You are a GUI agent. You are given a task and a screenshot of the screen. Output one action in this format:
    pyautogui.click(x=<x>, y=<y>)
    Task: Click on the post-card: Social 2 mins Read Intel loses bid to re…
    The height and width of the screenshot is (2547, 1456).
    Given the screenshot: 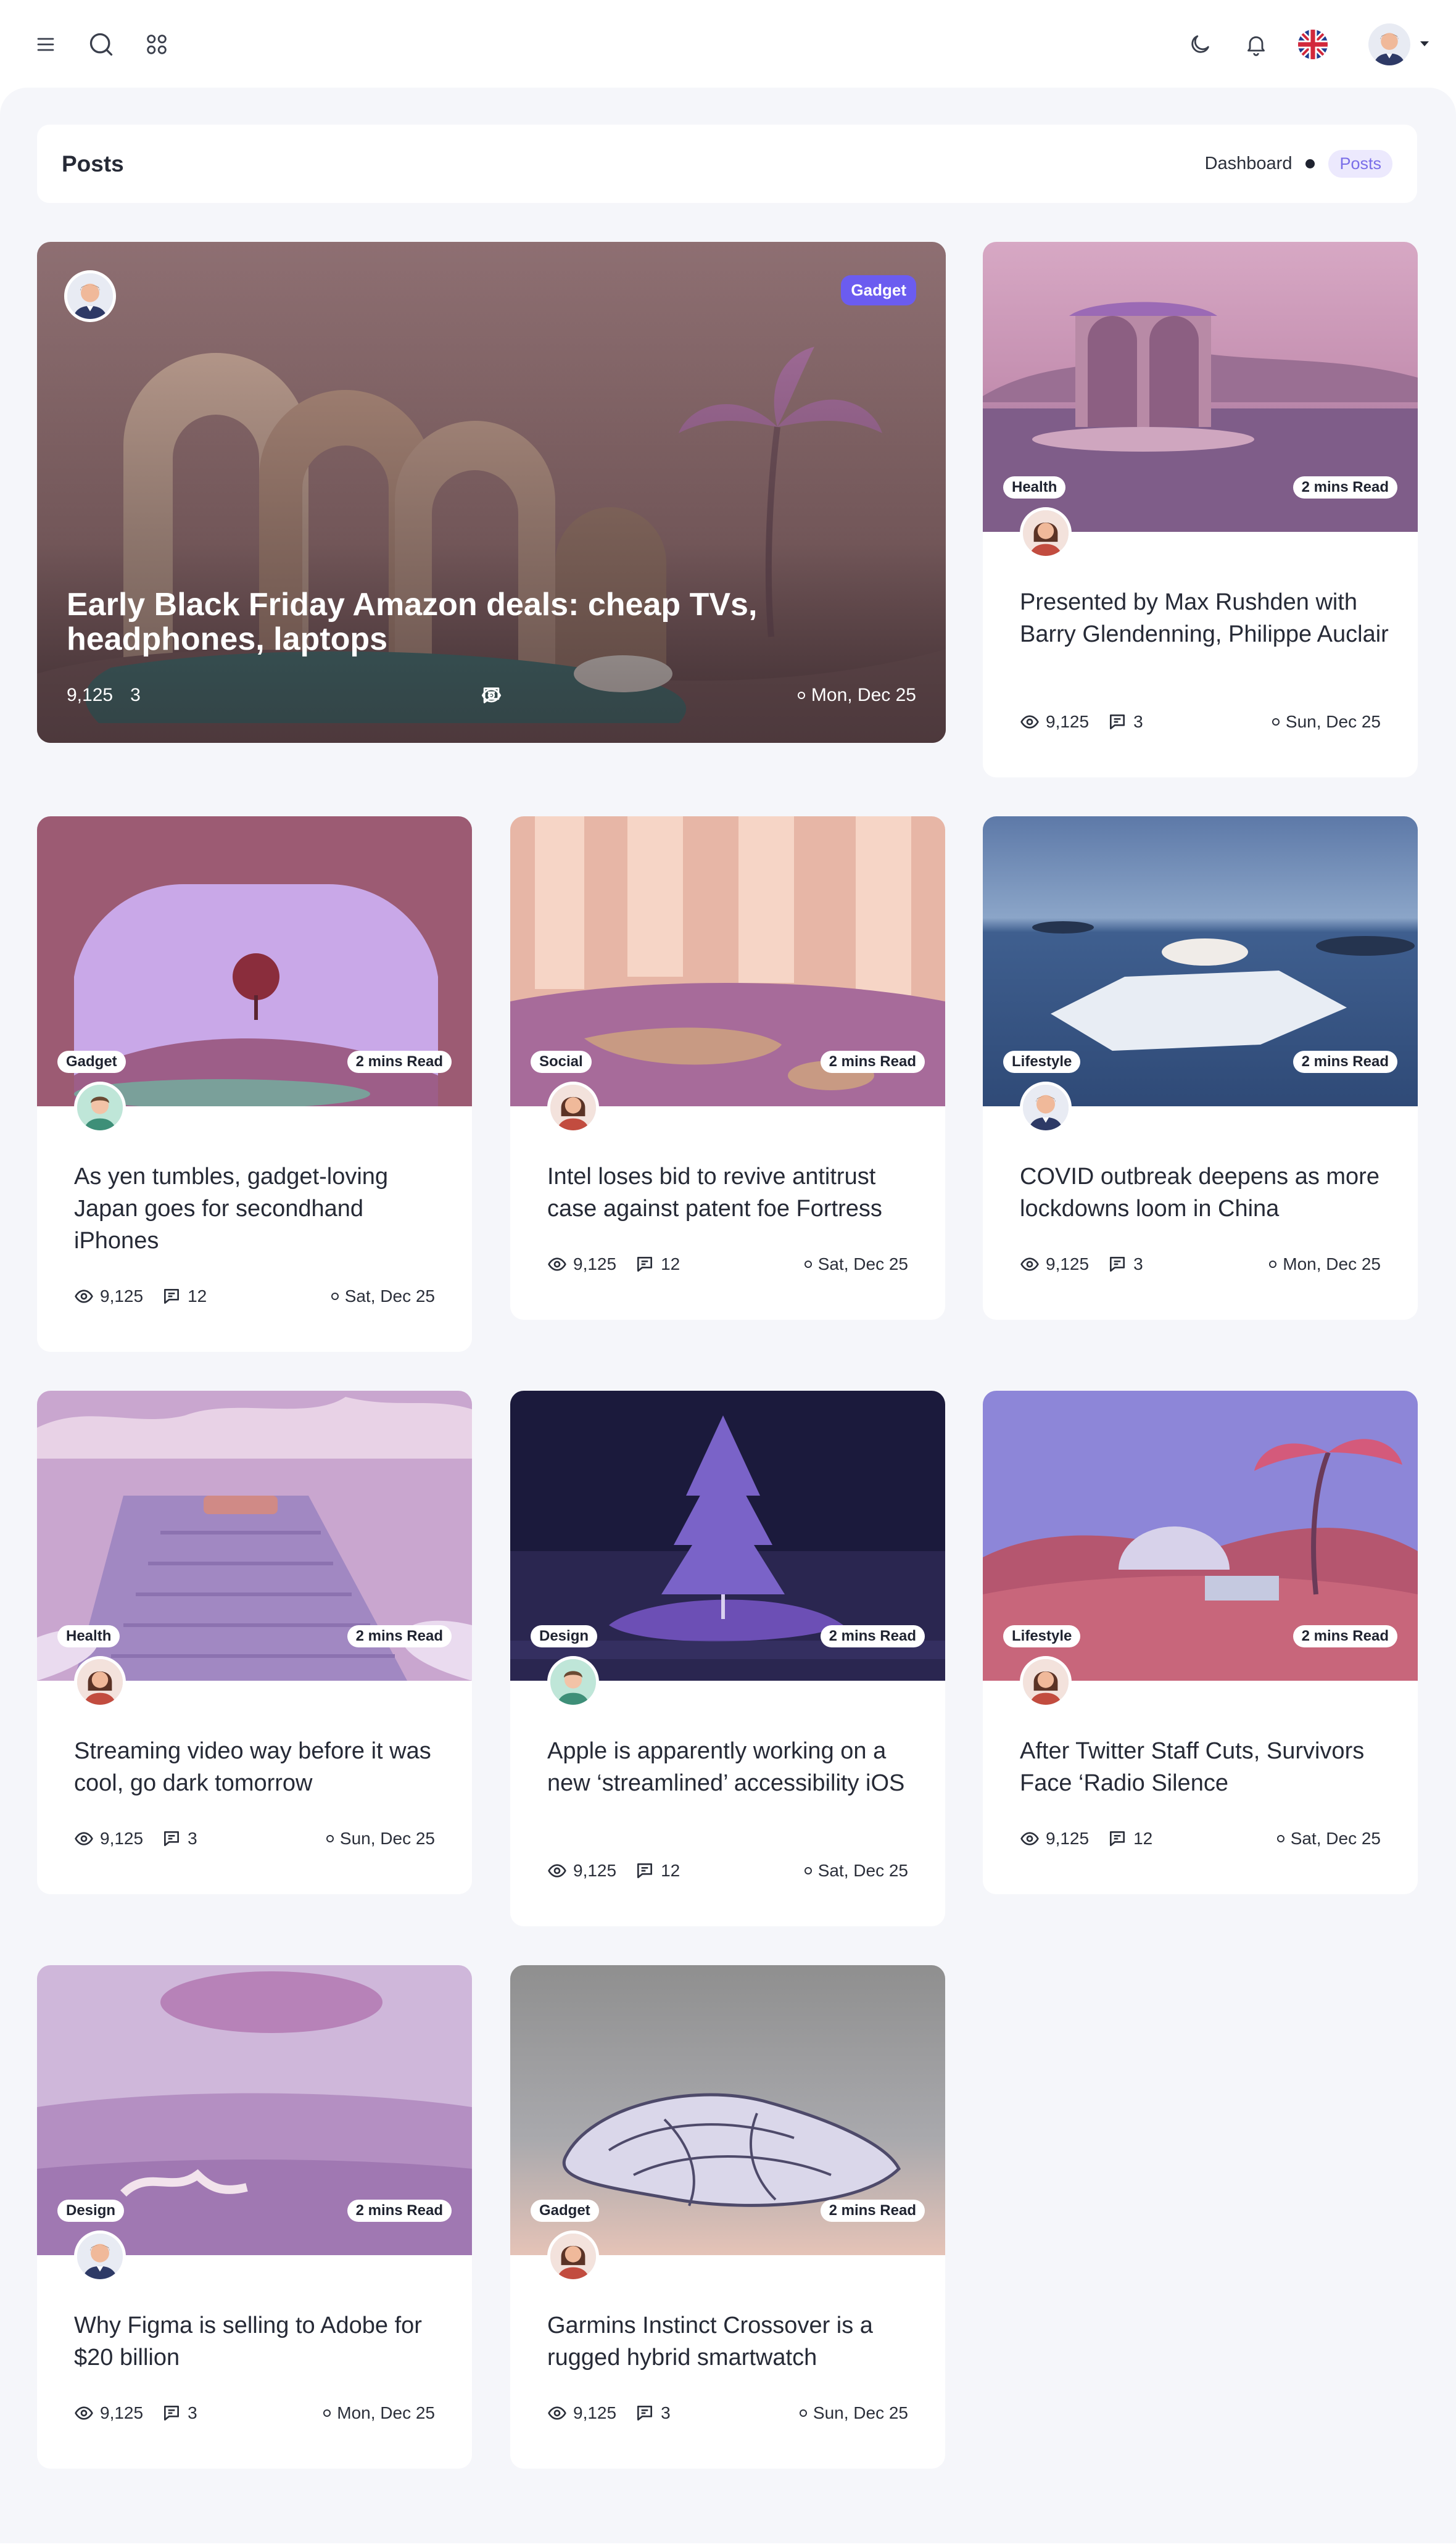 What is the action you would take?
    pyautogui.click(x=727, y=1068)
    